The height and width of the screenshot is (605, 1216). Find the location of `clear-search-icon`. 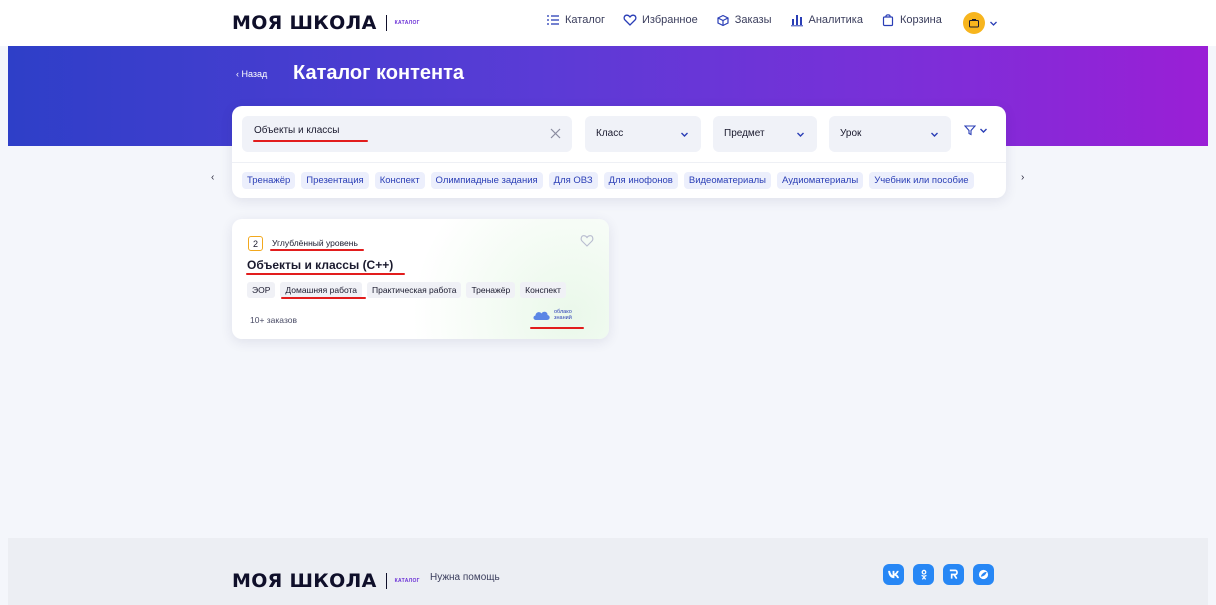

clear-search-icon is located at coordinates (555, 133).